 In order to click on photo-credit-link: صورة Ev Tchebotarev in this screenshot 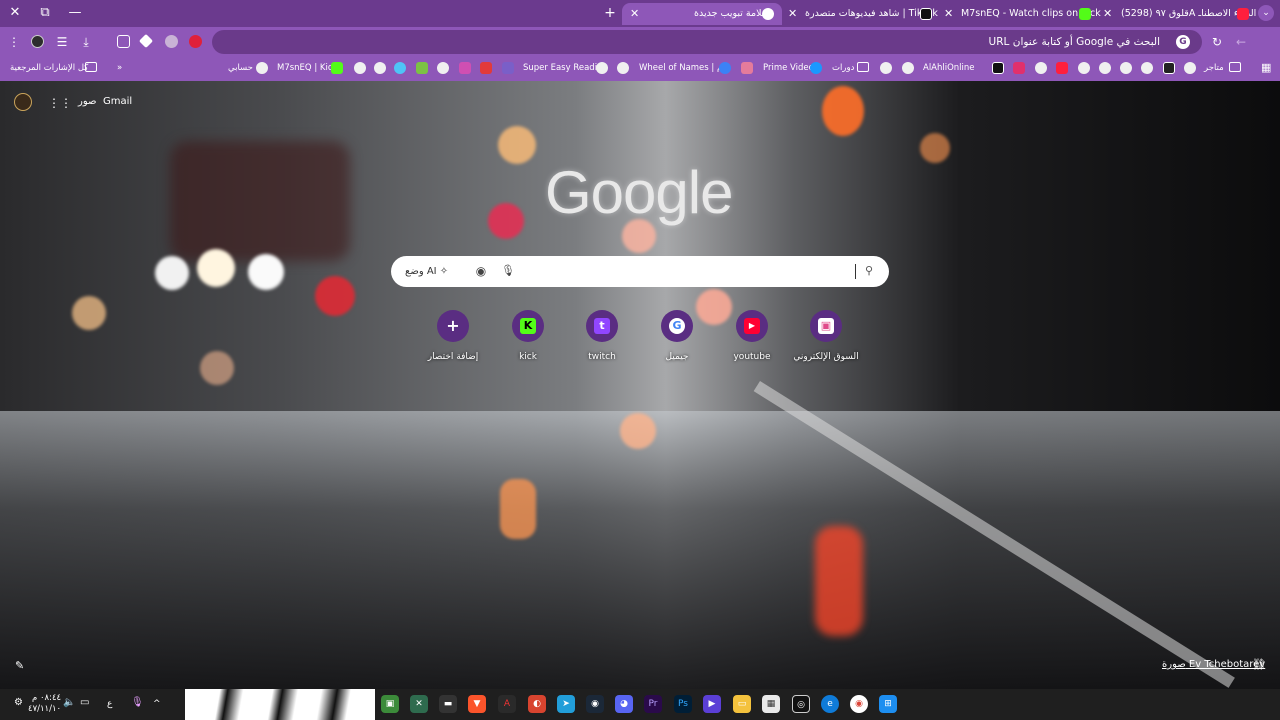, I will do `click(1213, 664)`.